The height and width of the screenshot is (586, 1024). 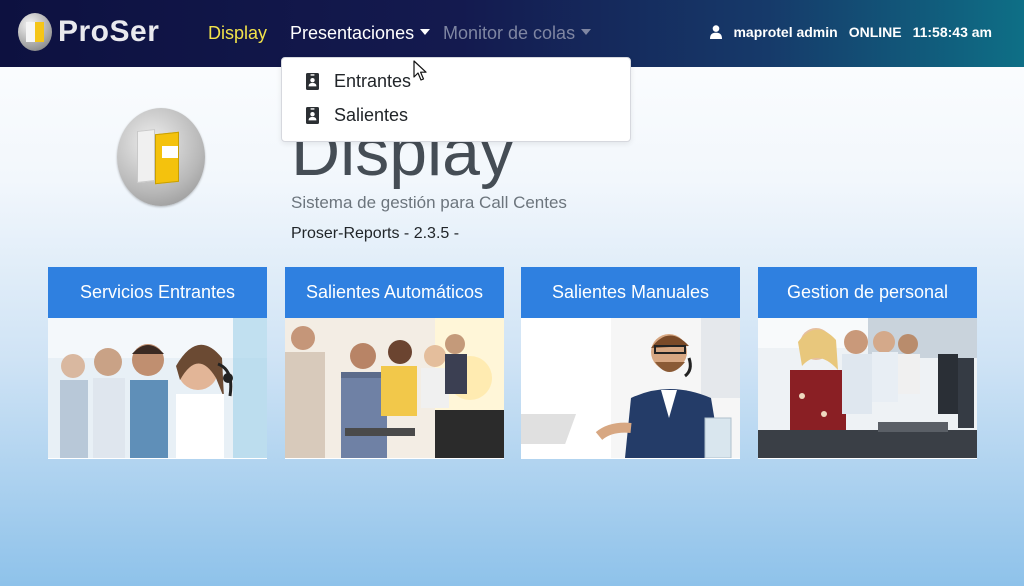 What do you see at coordinates (394, 292) in the screenshot?
I see `card-title: Salientes Automáticos` at bounding box center [394, 292].